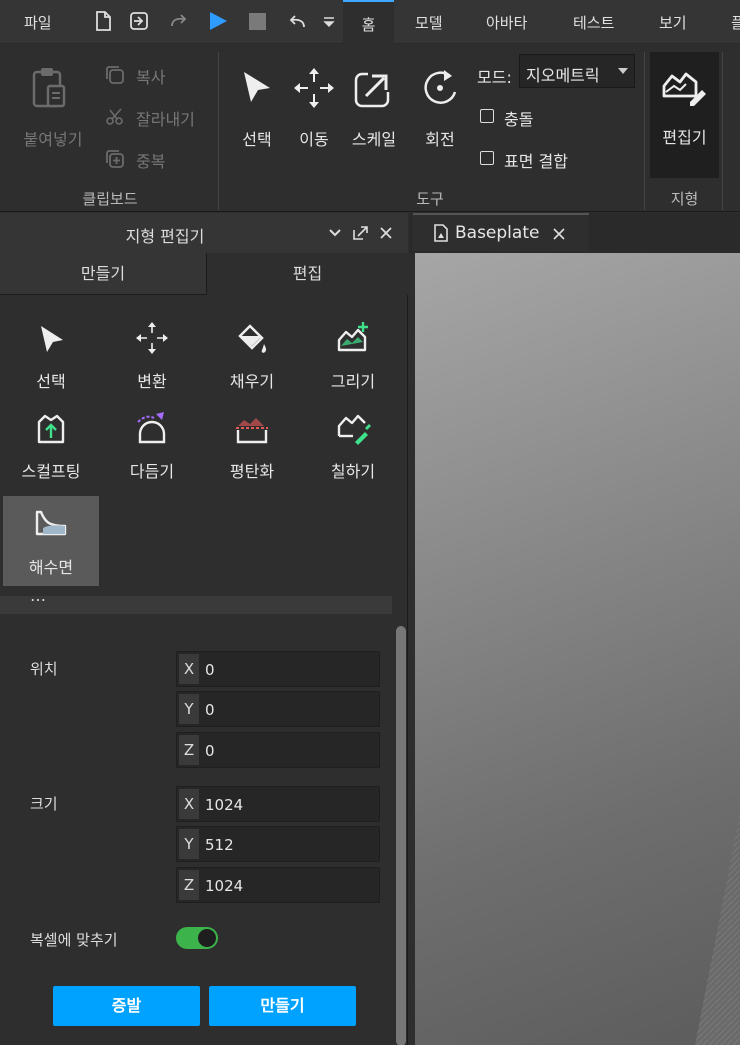 This screenshot has height=1045, width=740. What do you see at coordinates (210, 751) in the screenshot?
I see `position-z-value: 0` at bounding box center [210, 751].